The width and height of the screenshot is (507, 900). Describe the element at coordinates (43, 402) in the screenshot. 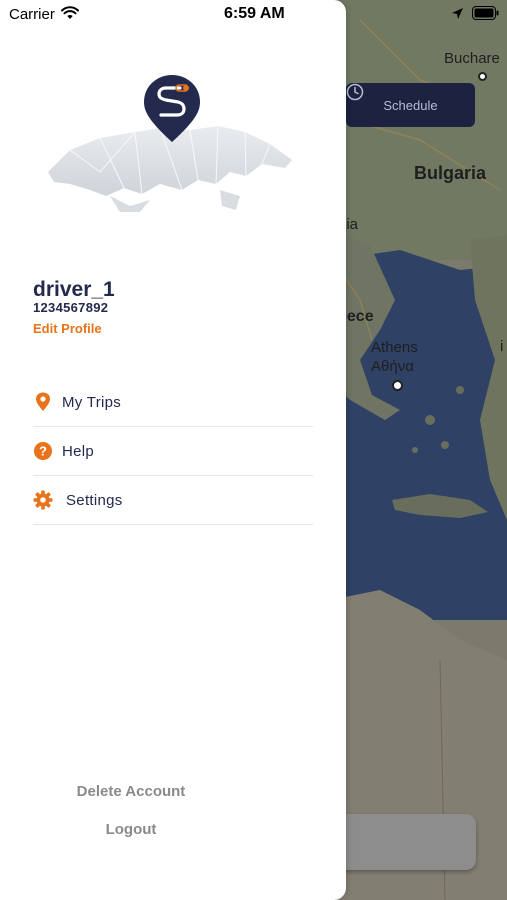

I see `location-pin-icon` at that location.